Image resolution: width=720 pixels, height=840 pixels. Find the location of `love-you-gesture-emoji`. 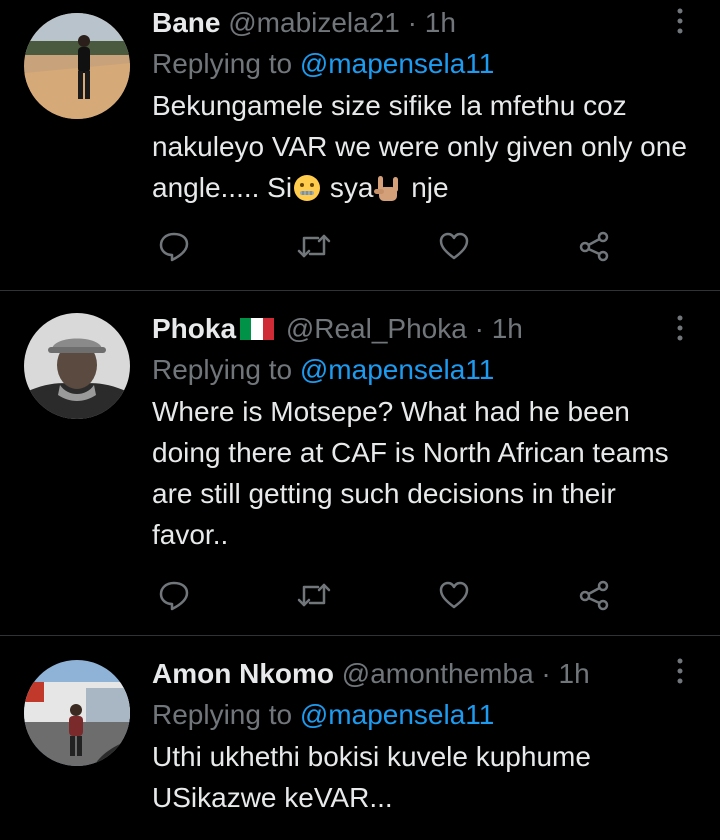

love-you-gesture-emoji is located at coordinates (388, 193).